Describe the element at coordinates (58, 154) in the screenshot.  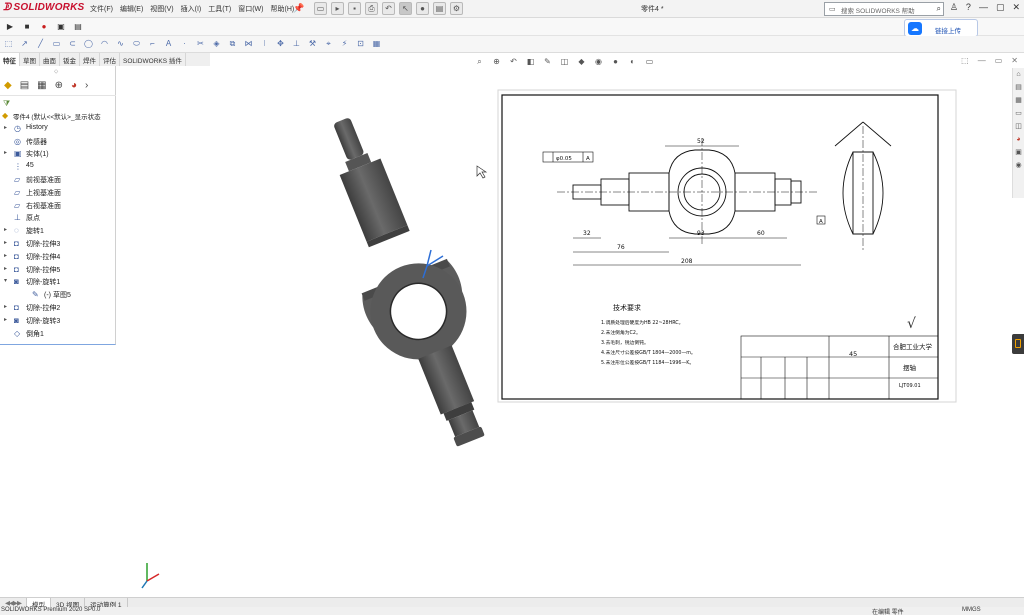
I see `tree-item: ▸ ▣ 实体(1)` at that location.